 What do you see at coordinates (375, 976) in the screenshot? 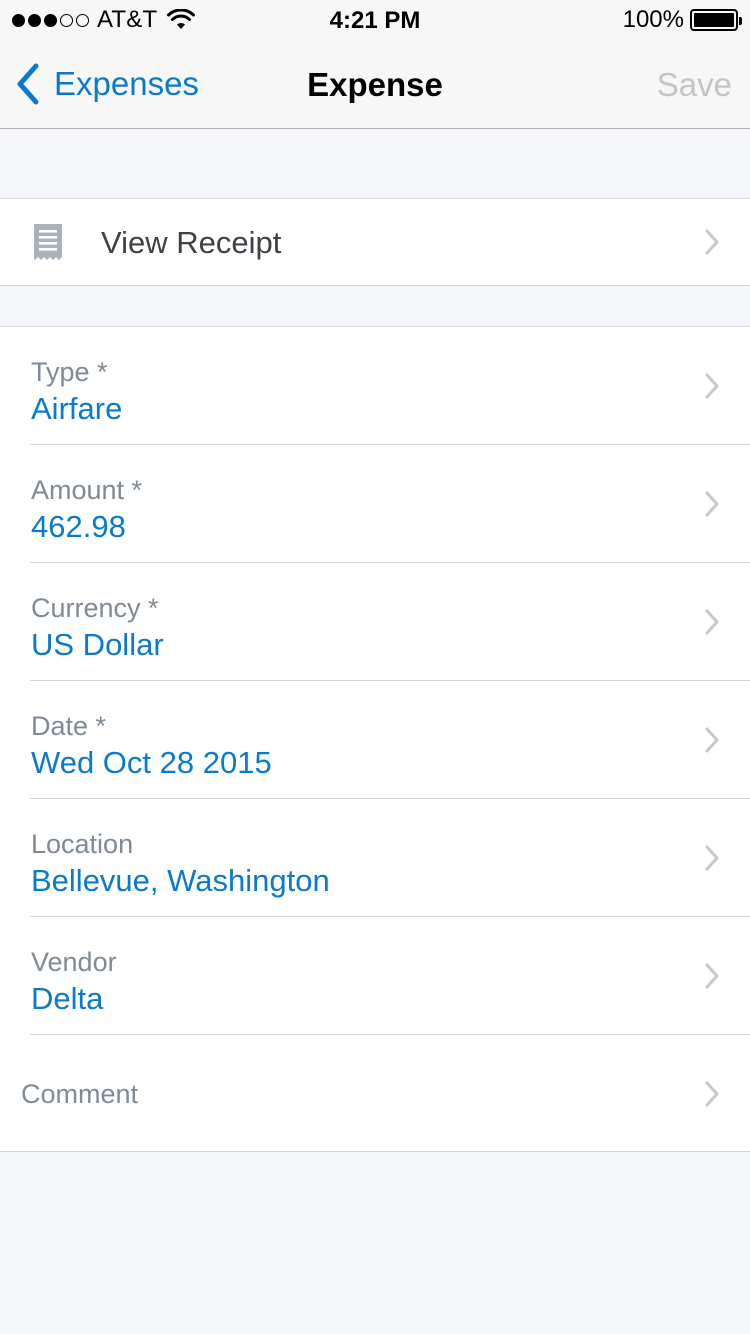
I see `field-row-vendor: Vendor Delta` at bounding box center [375, 976].